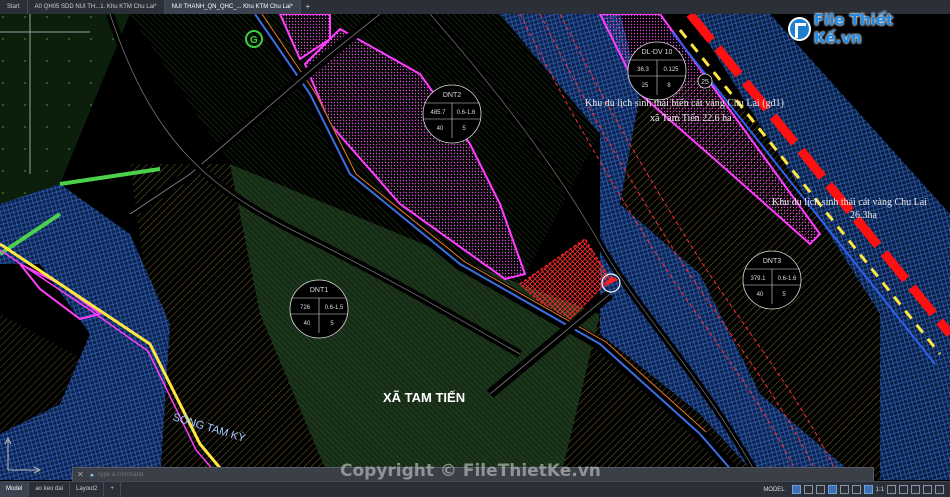 The height and width of the screenshot is (497, 950). What do you see at coordinates (334, 308) in the screenshot?
I see `svg-text: 0.6-1.5` at bounding box center [334, 308].